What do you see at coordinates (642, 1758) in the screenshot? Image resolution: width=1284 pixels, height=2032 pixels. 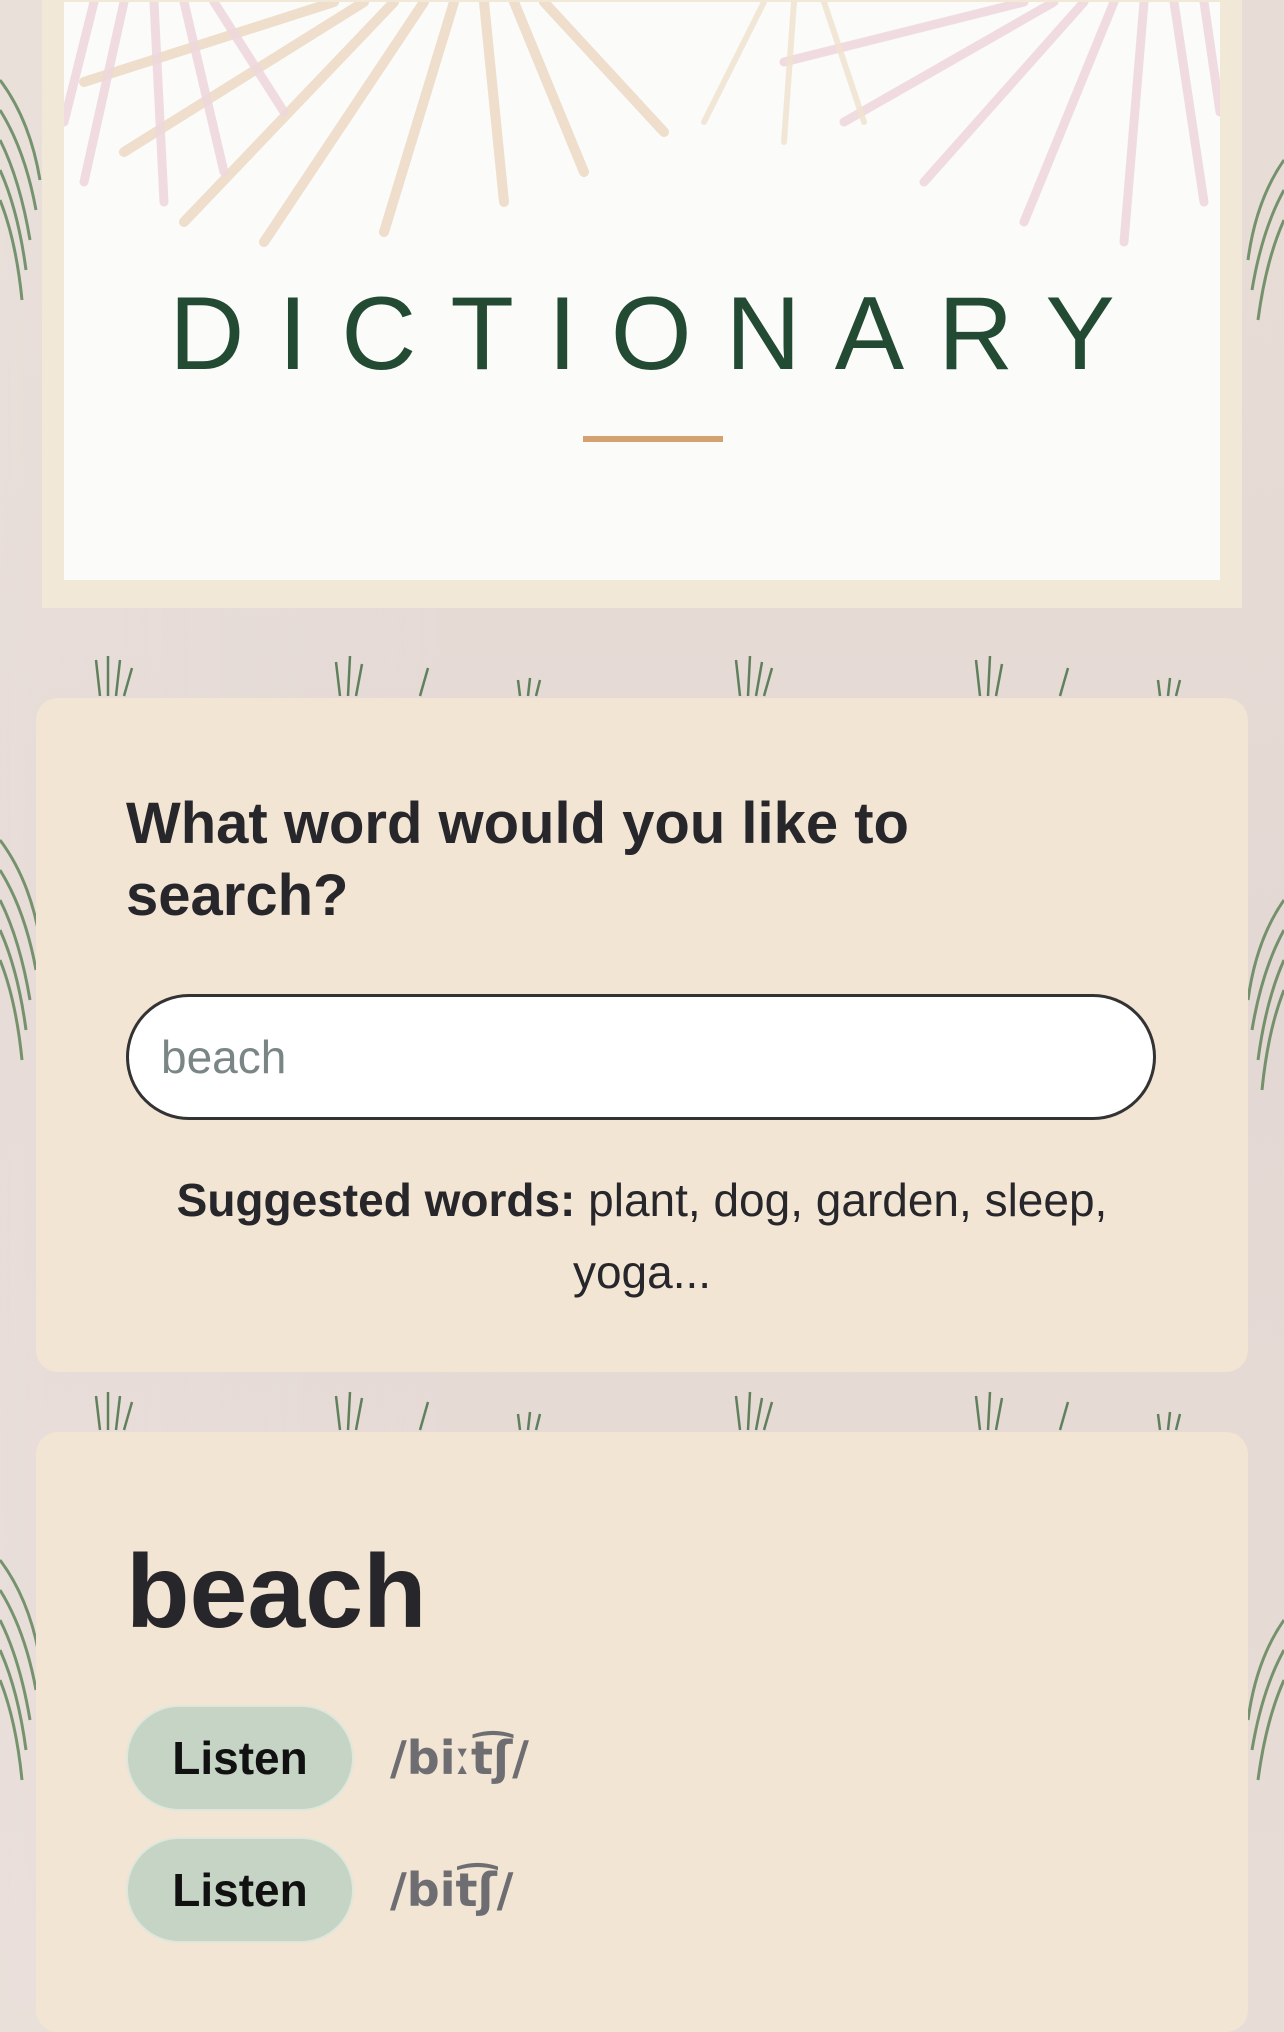 I see `phonetic-row: Listen /biːt͡ʃ/` at bounding box center [642, 1758].